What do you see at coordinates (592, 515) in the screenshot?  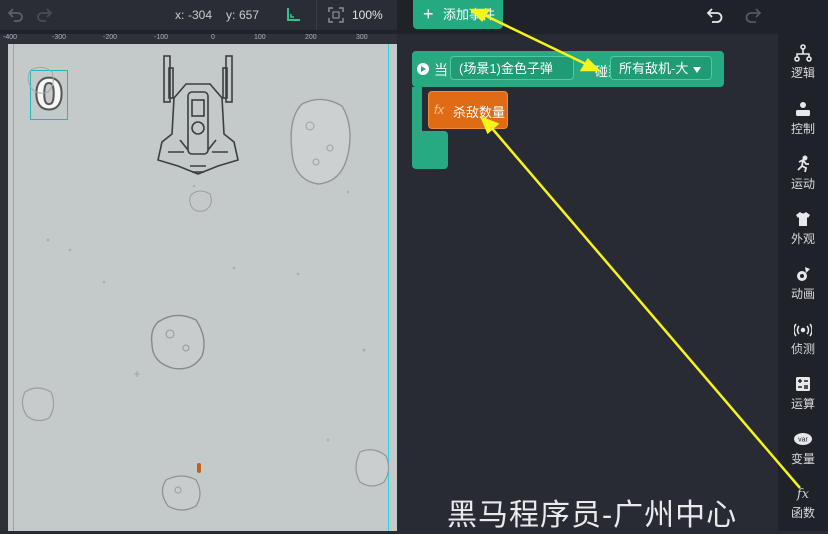 I see `watermark: 黑马程序员-广州中心` at bounding box center [592, 515].